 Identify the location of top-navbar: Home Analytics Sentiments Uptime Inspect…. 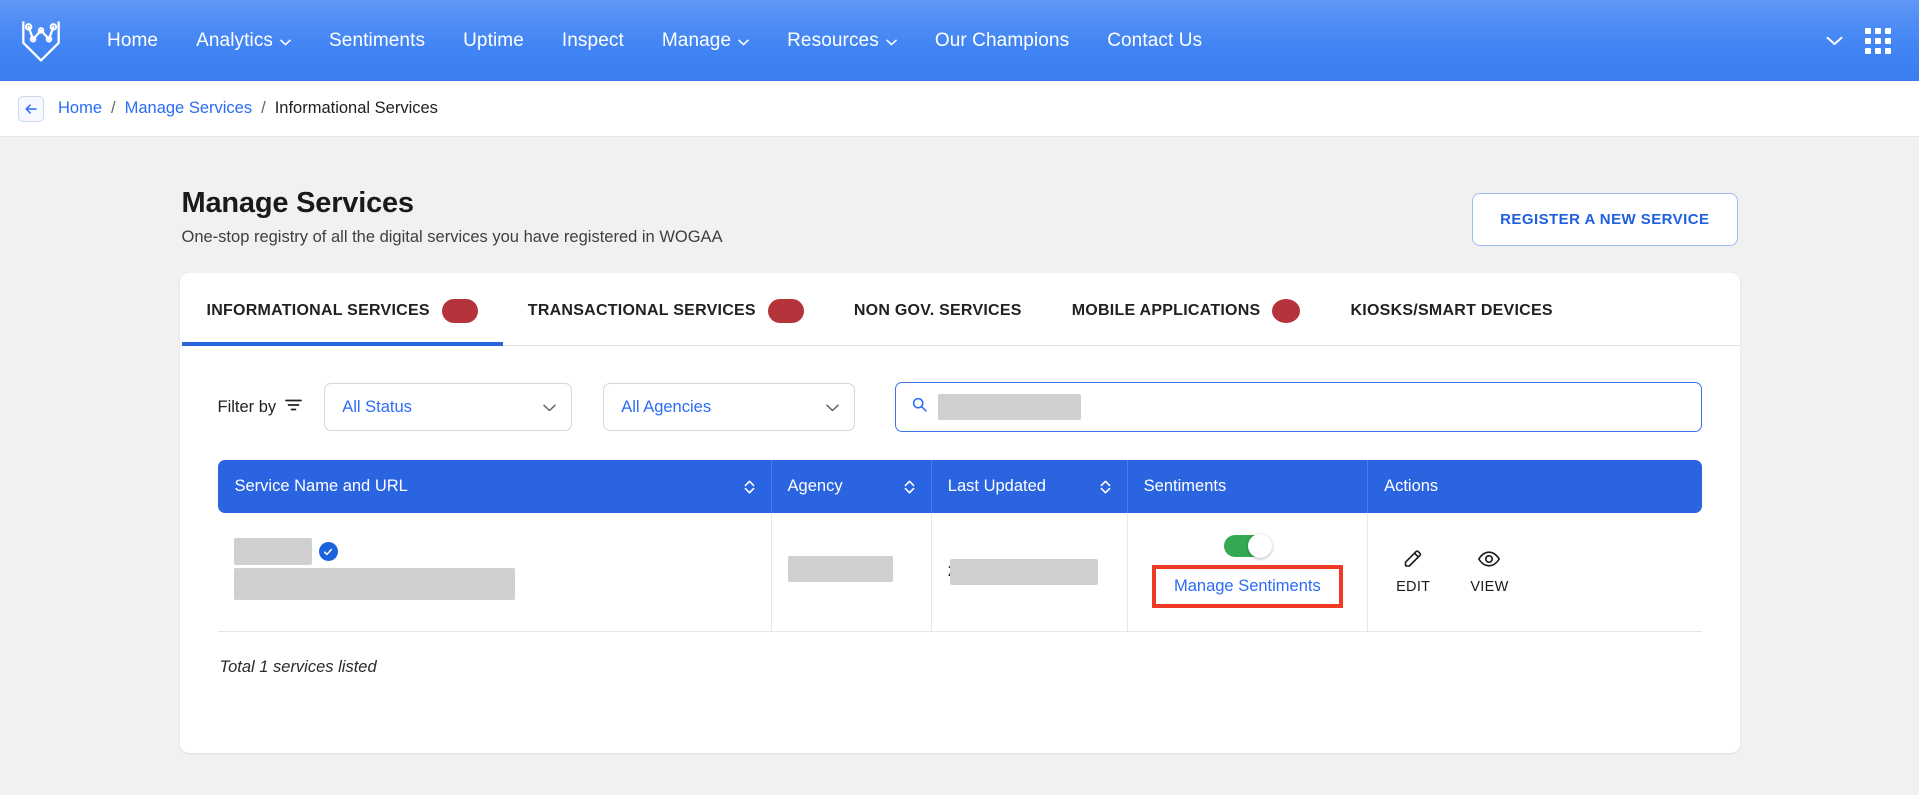
(959, 40).